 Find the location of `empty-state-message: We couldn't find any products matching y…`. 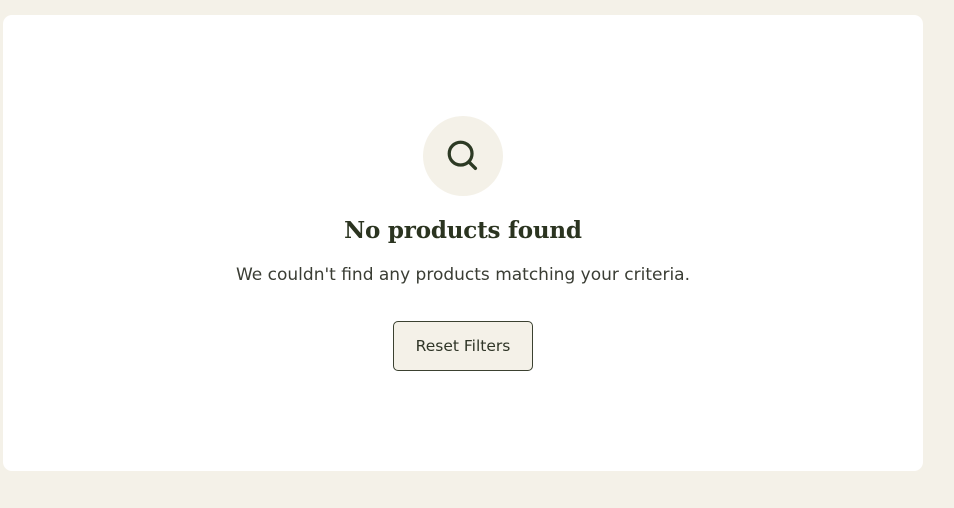

empty-state-message: We couldn't find any products matching y… is located at coordinates (462, 275).